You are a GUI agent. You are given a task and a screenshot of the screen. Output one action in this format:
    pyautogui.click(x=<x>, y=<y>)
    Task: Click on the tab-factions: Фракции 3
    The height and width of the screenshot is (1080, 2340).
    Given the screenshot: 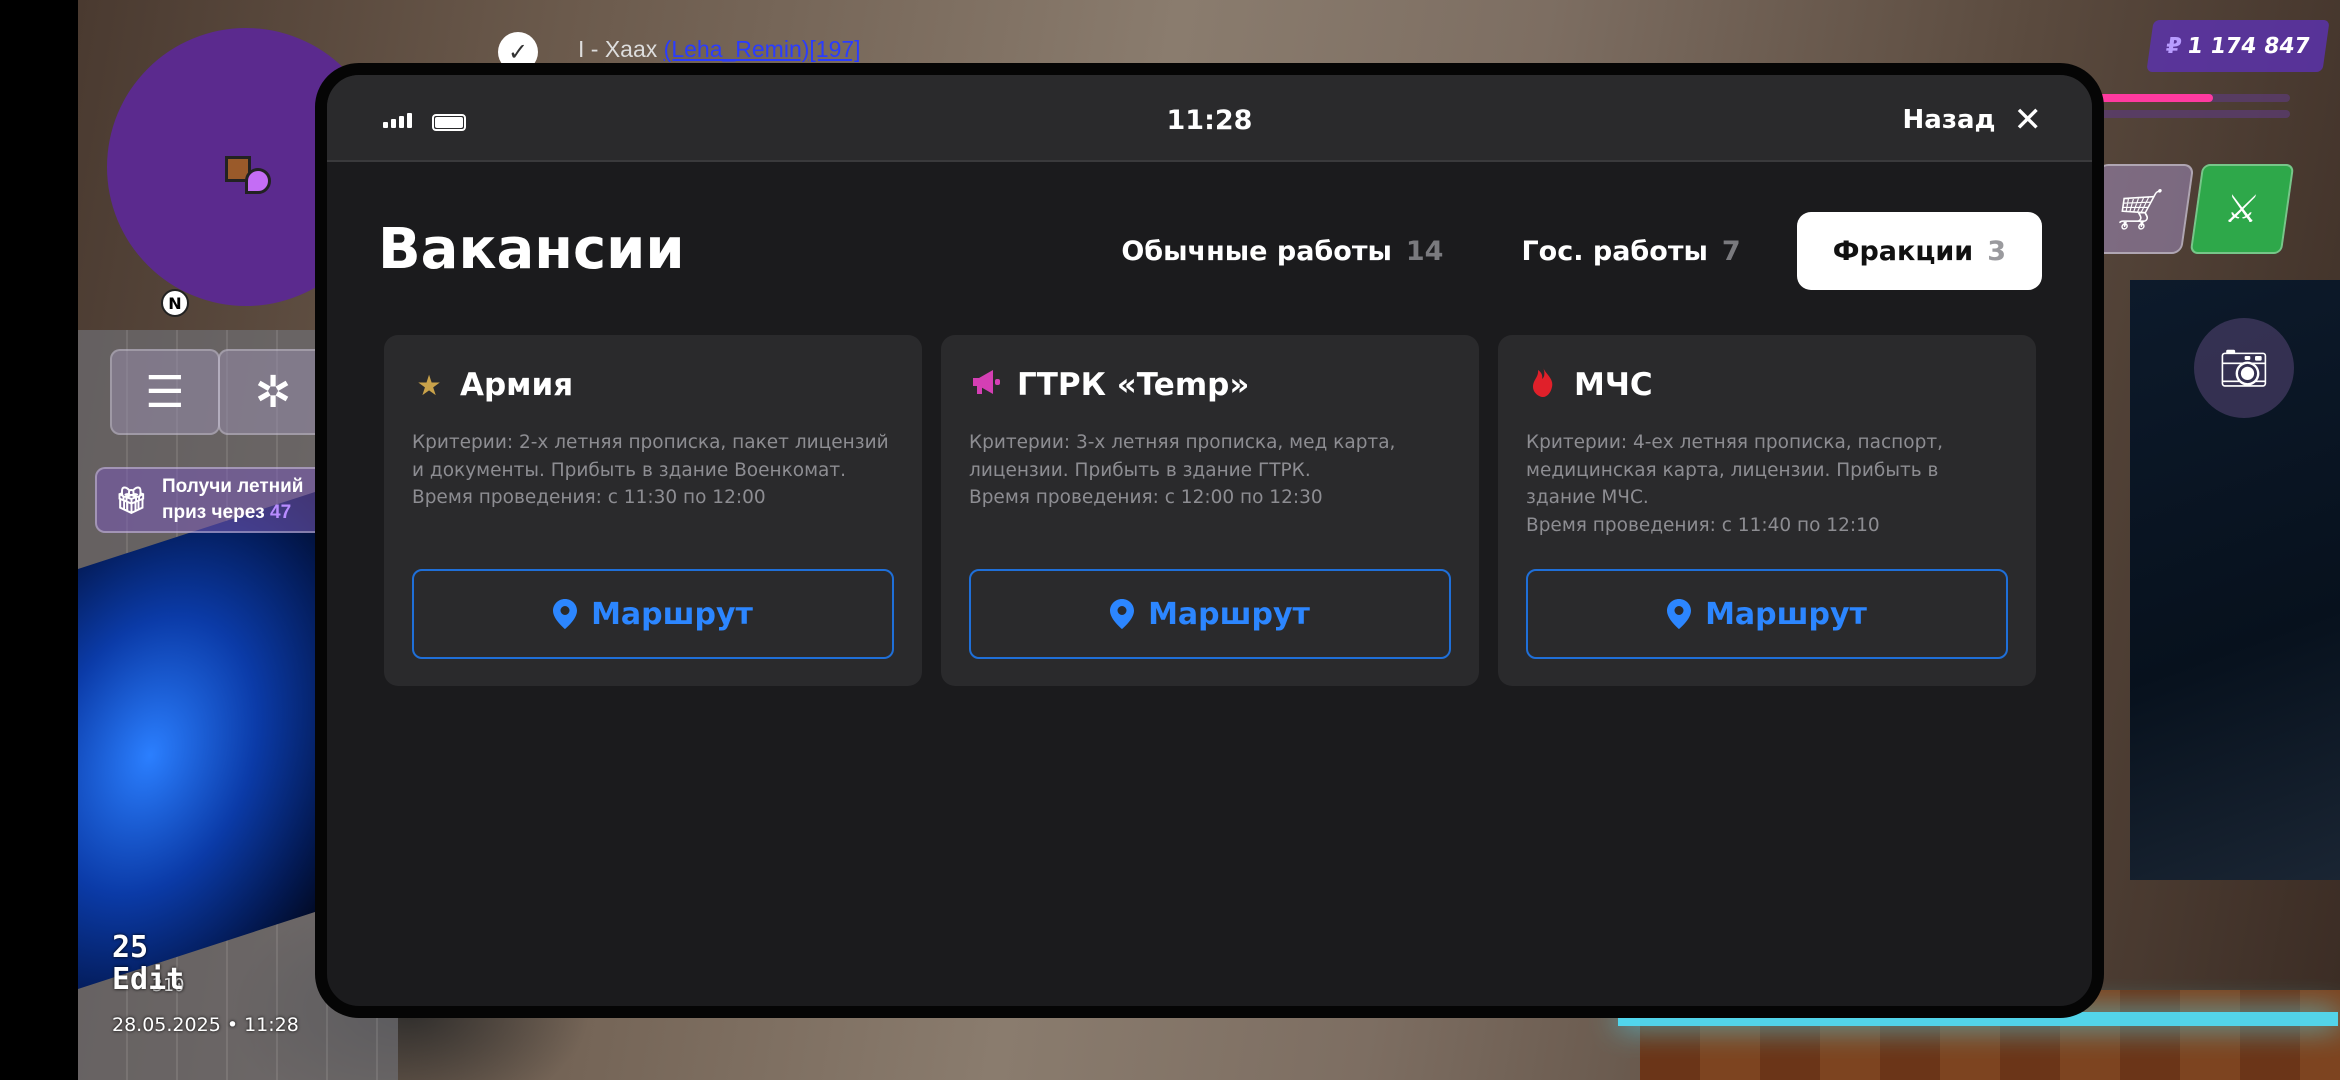 What is the action you would take?
    pyautogui.click(x=1919, y=251)
    